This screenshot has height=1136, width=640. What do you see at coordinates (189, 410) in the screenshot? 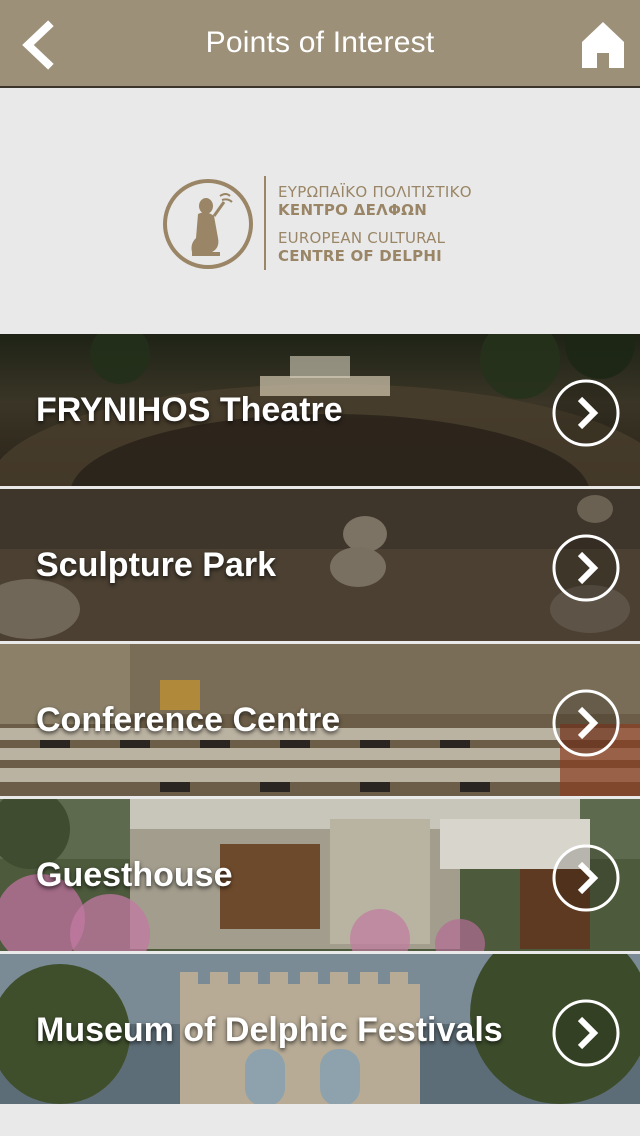
I see `poi-item-label: FRYNIHOS Theatre` at bounding box center [189, 410].